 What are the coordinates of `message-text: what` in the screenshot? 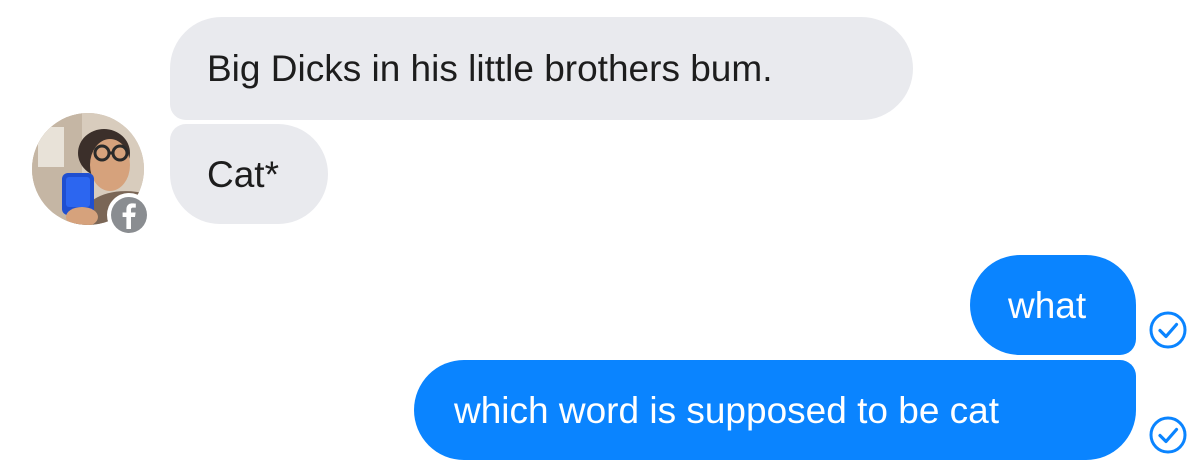 It's located at (1047, 305).